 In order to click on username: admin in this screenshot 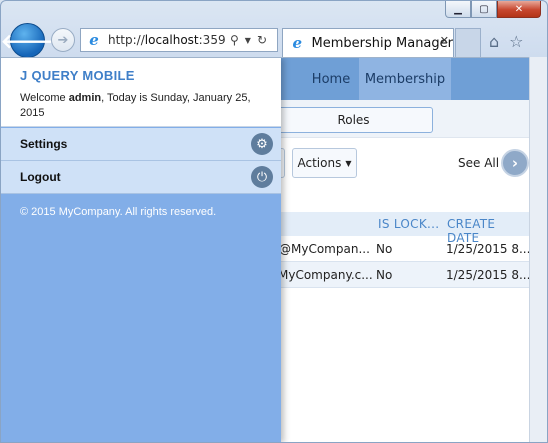, I will do `click(85, 98)`.